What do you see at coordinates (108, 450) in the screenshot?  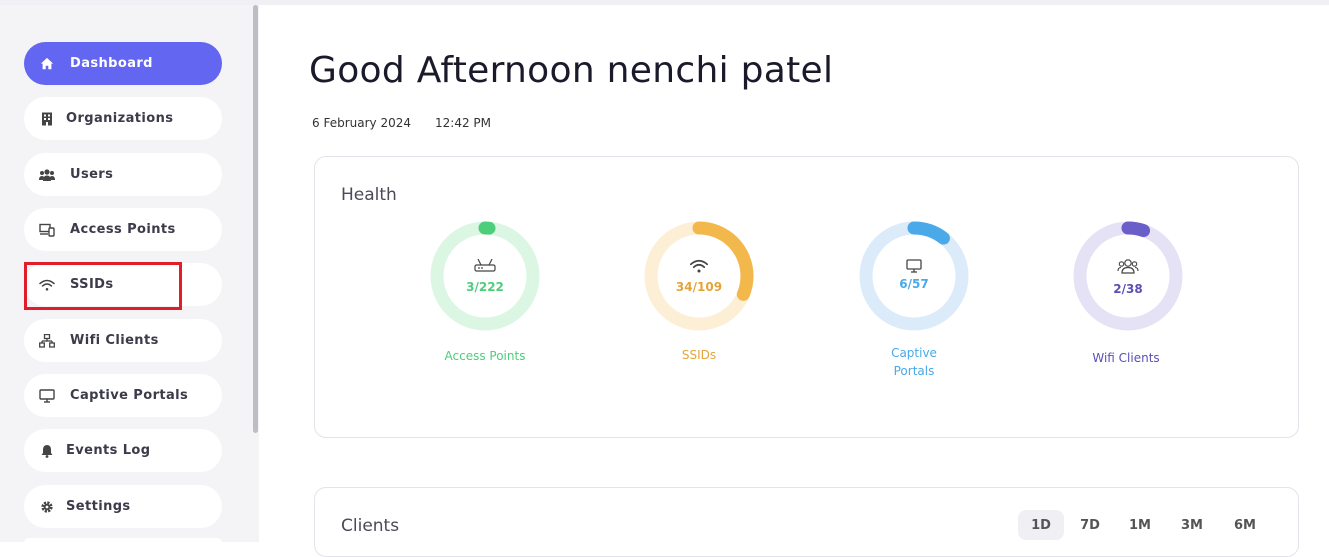 I see `sidebar-item-label: Events Log` at bounding box center [108, 450].